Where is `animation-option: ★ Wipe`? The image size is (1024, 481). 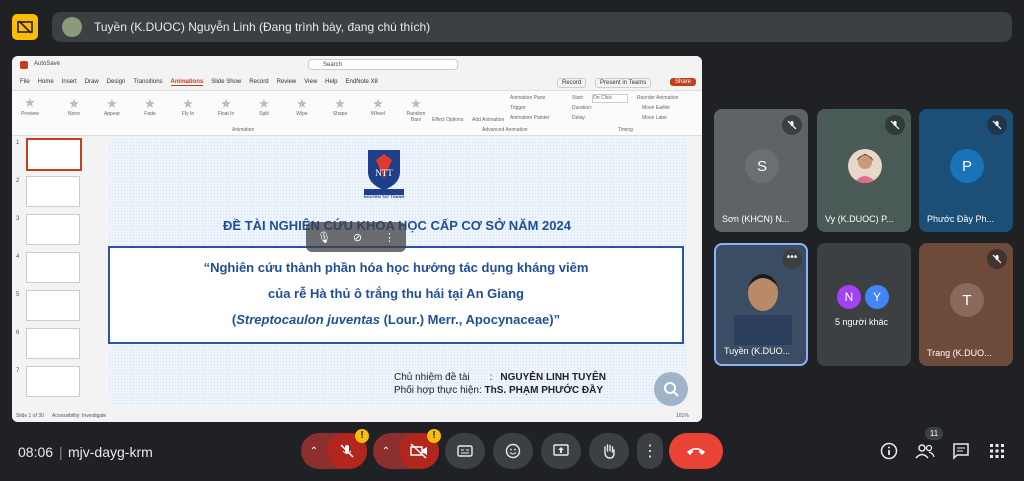
animation-option: ★ Wipe is located at coordinates (302, 107).